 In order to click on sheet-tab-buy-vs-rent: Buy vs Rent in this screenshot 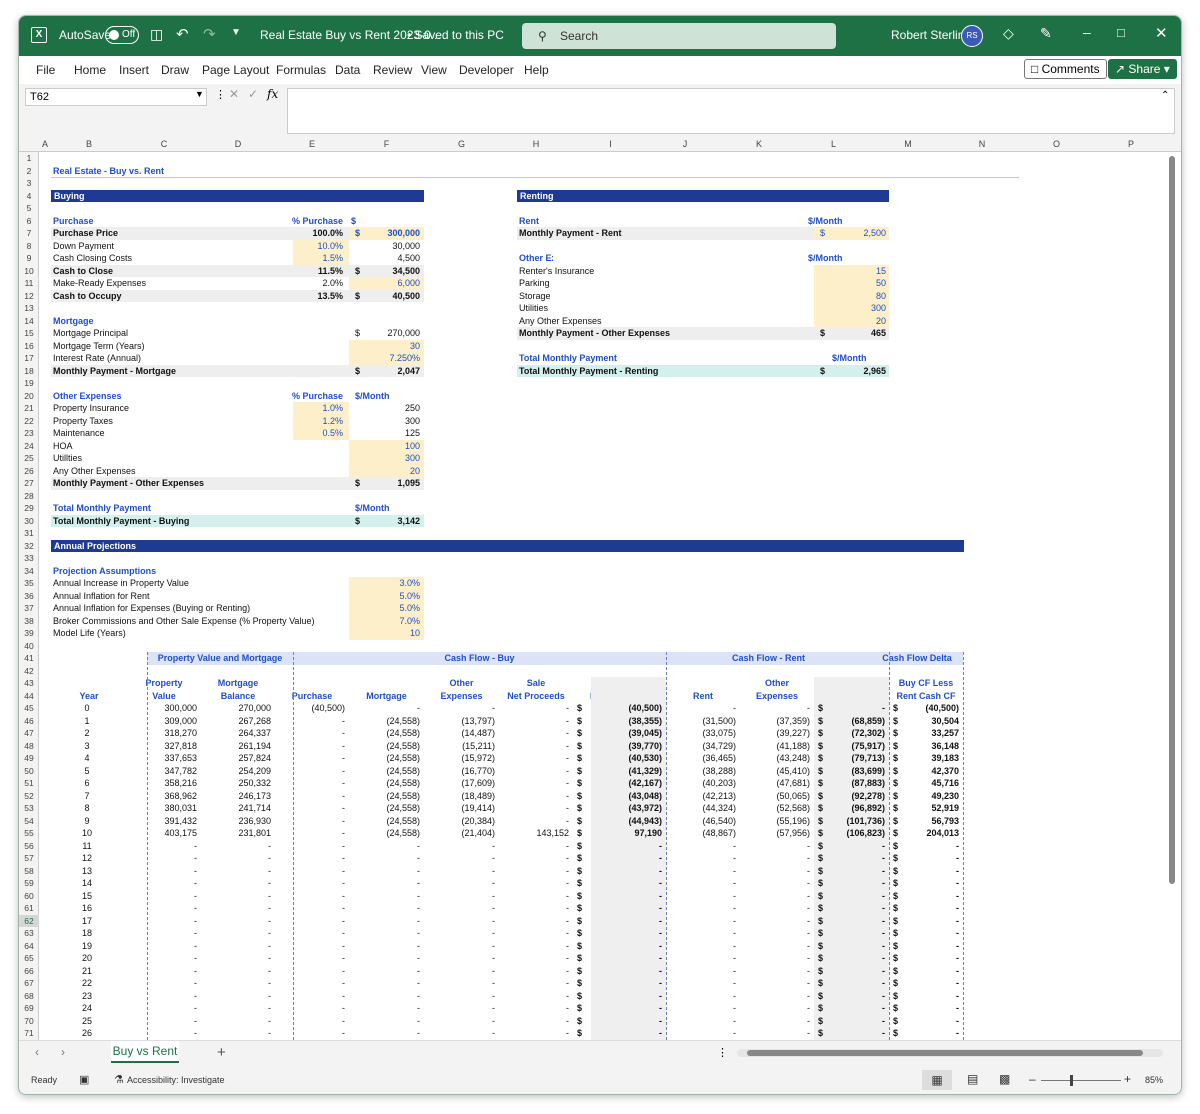, I will do `click(145, 1052)`.